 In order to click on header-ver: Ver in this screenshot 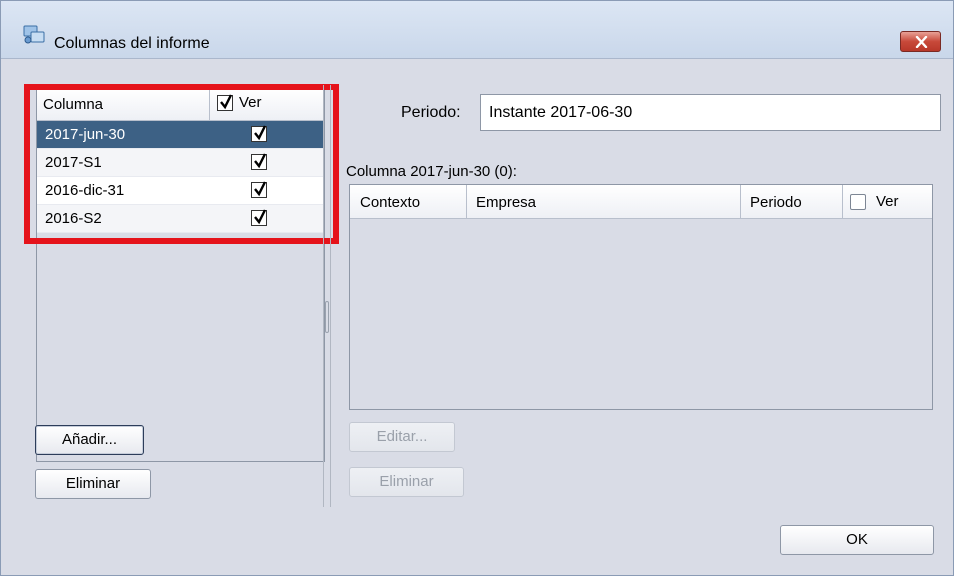, I will do `click(874, 201)`.